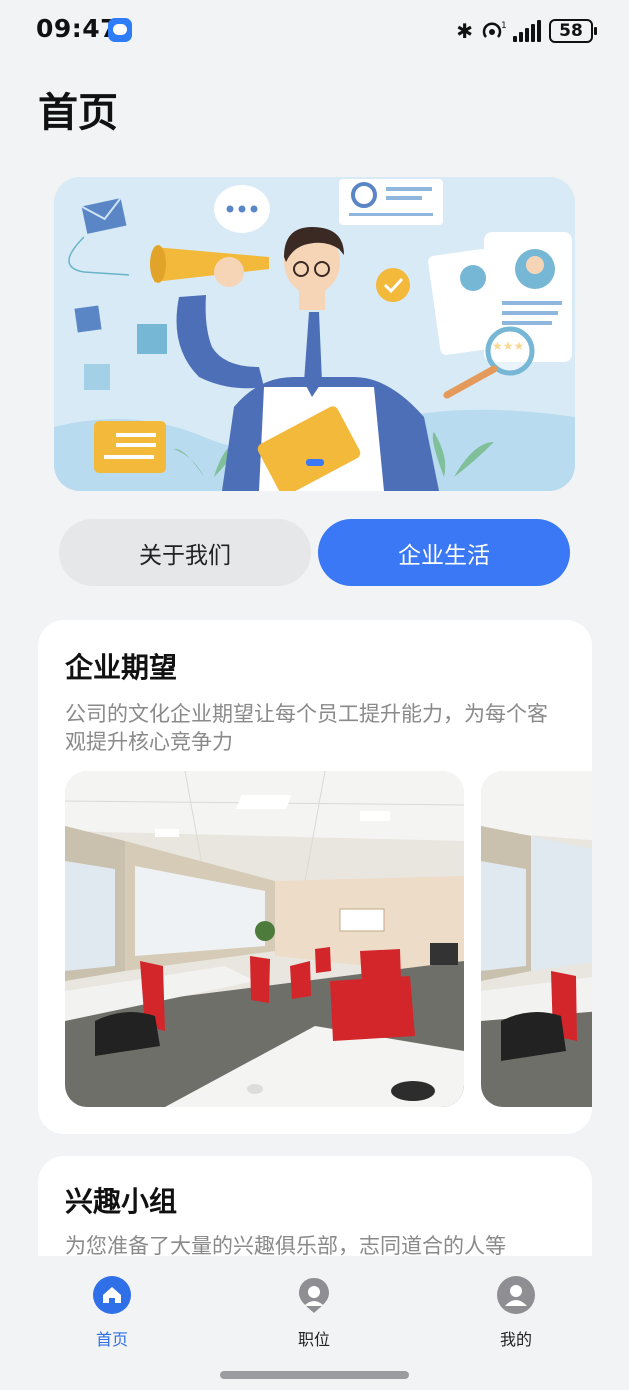  What do you see at coordinates (121, 667) in the screenshot?
I see `section-title: 企业期望` at bounding box center [121, 667].